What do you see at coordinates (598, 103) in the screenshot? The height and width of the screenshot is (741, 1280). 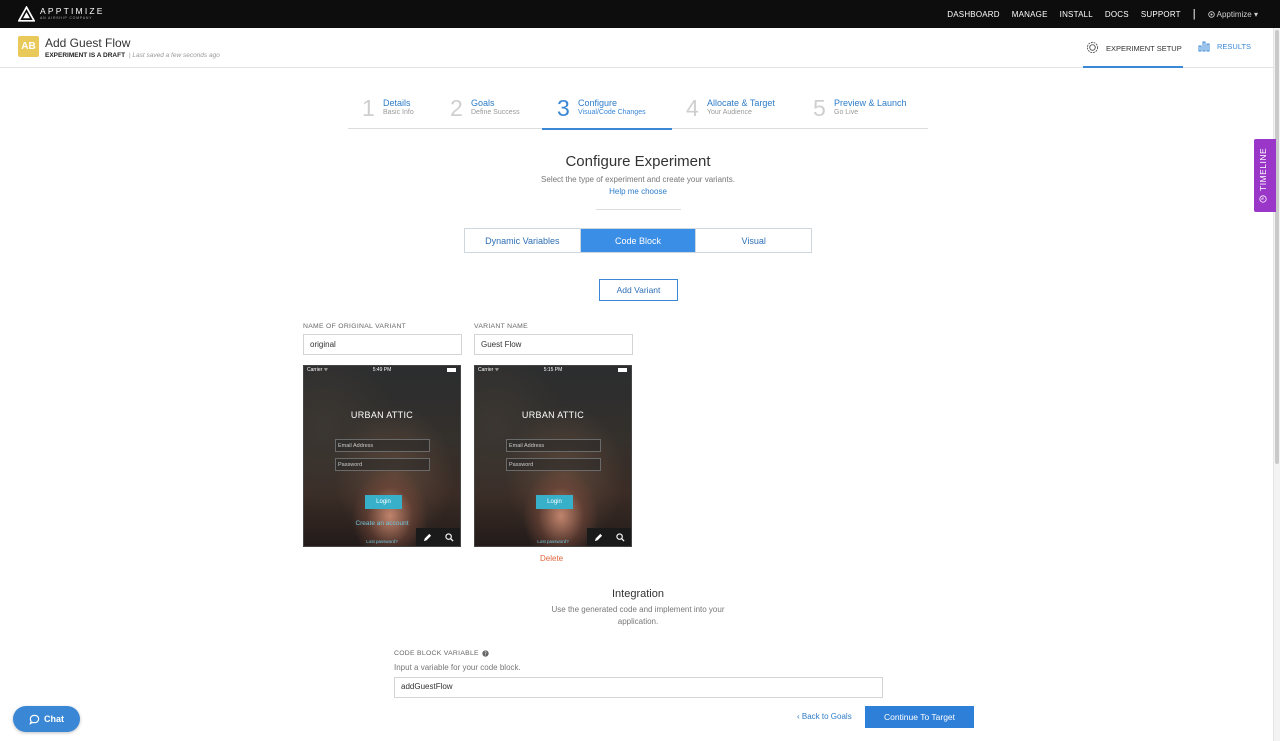 I see `step-label: Configure` at bounding box center [598, 103].